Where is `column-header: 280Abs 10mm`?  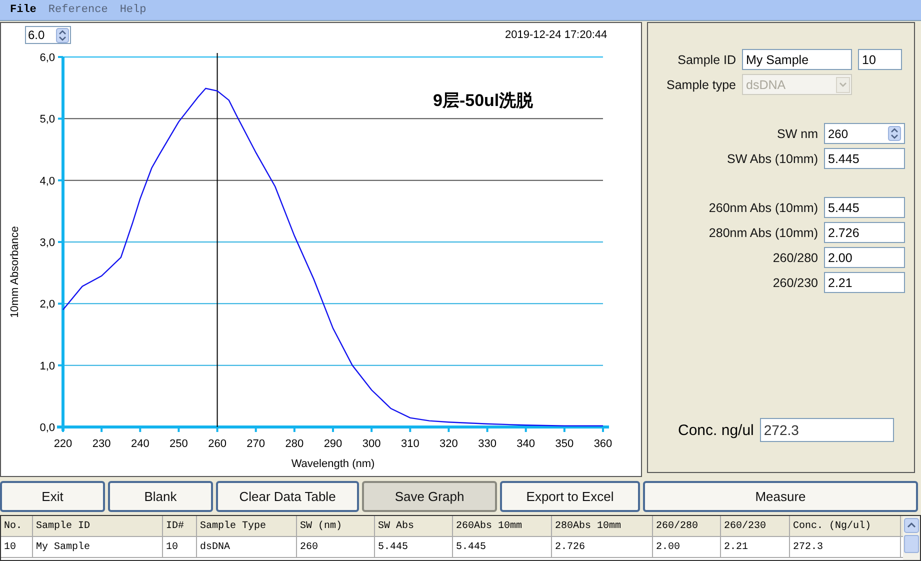 column-header: 280Abs 10mm is located at coordinates (602, 526).